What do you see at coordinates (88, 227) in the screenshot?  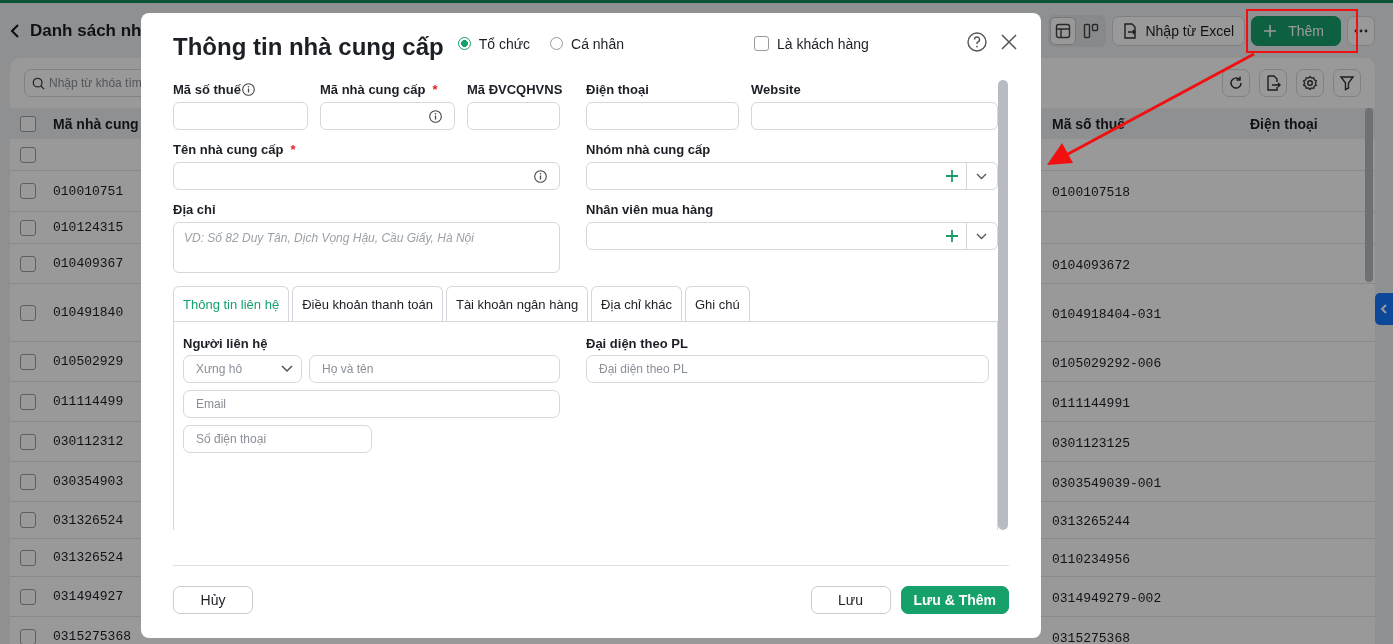 I see `table-cell: 010124315` at bounding box center [88, 227].